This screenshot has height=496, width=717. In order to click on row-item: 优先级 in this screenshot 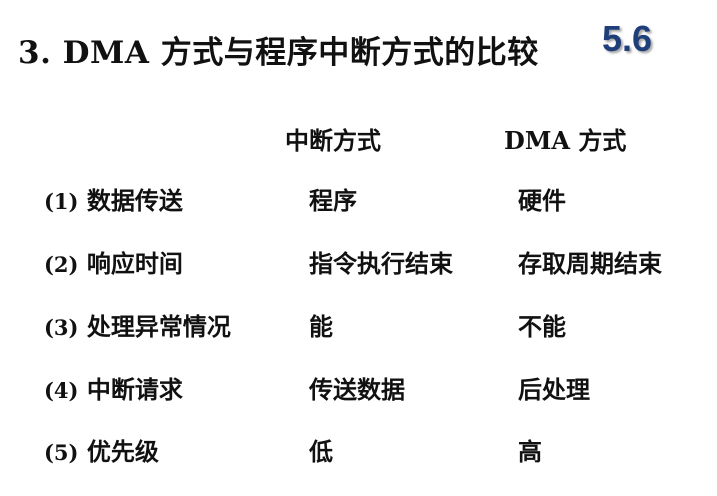, I will do `click(122, 451)`.